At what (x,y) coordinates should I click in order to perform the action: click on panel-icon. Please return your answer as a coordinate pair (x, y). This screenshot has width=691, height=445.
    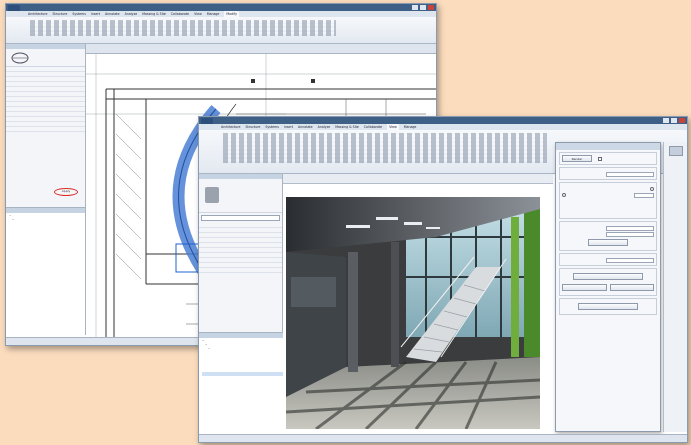
    Looking at the image, I should click on (675, 151).